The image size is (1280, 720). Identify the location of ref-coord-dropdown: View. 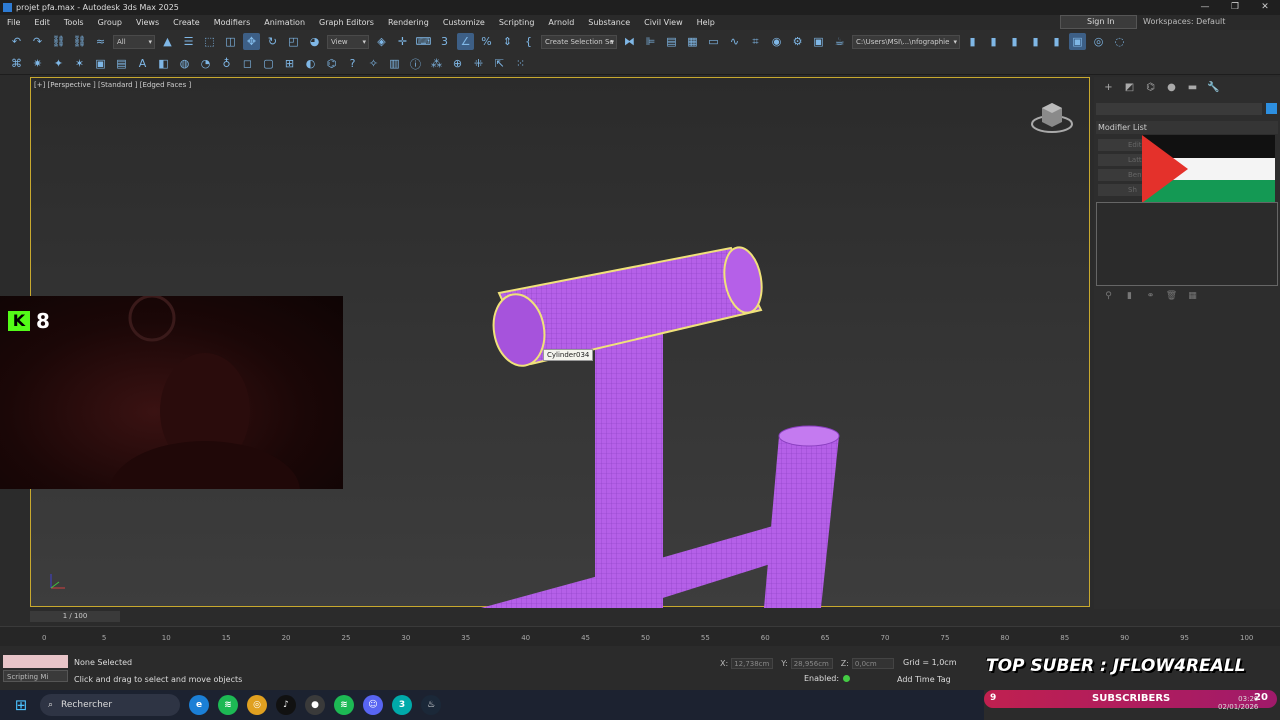
(348, 41).